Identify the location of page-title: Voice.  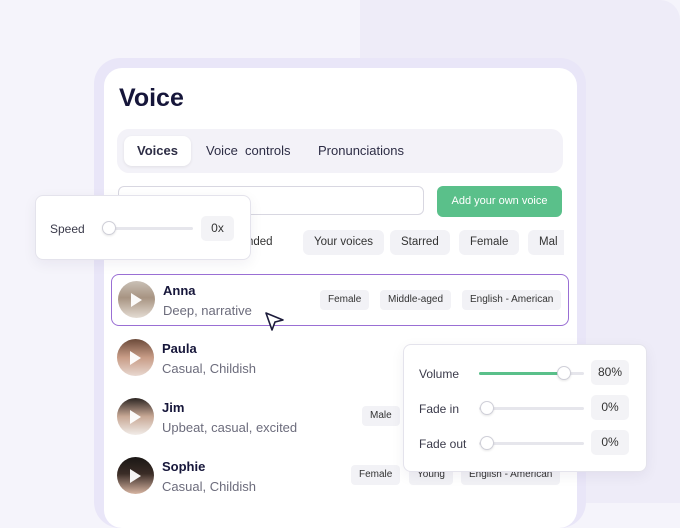
(151, 98).